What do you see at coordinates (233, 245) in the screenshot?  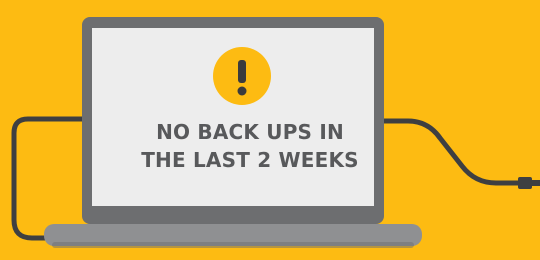 I see `laptop-base-shadow` at bounding box center [233, 245].